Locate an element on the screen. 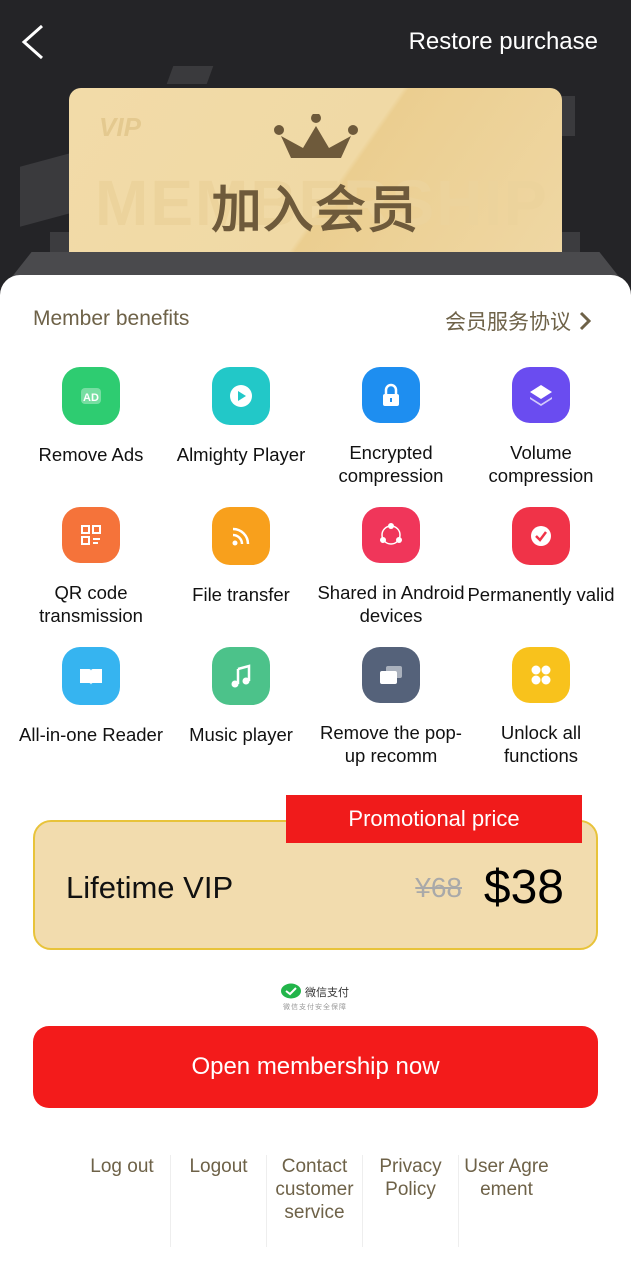 This screenshot has height=1280, width=631. ad-icon: AD is located at coordinates (91, 396).